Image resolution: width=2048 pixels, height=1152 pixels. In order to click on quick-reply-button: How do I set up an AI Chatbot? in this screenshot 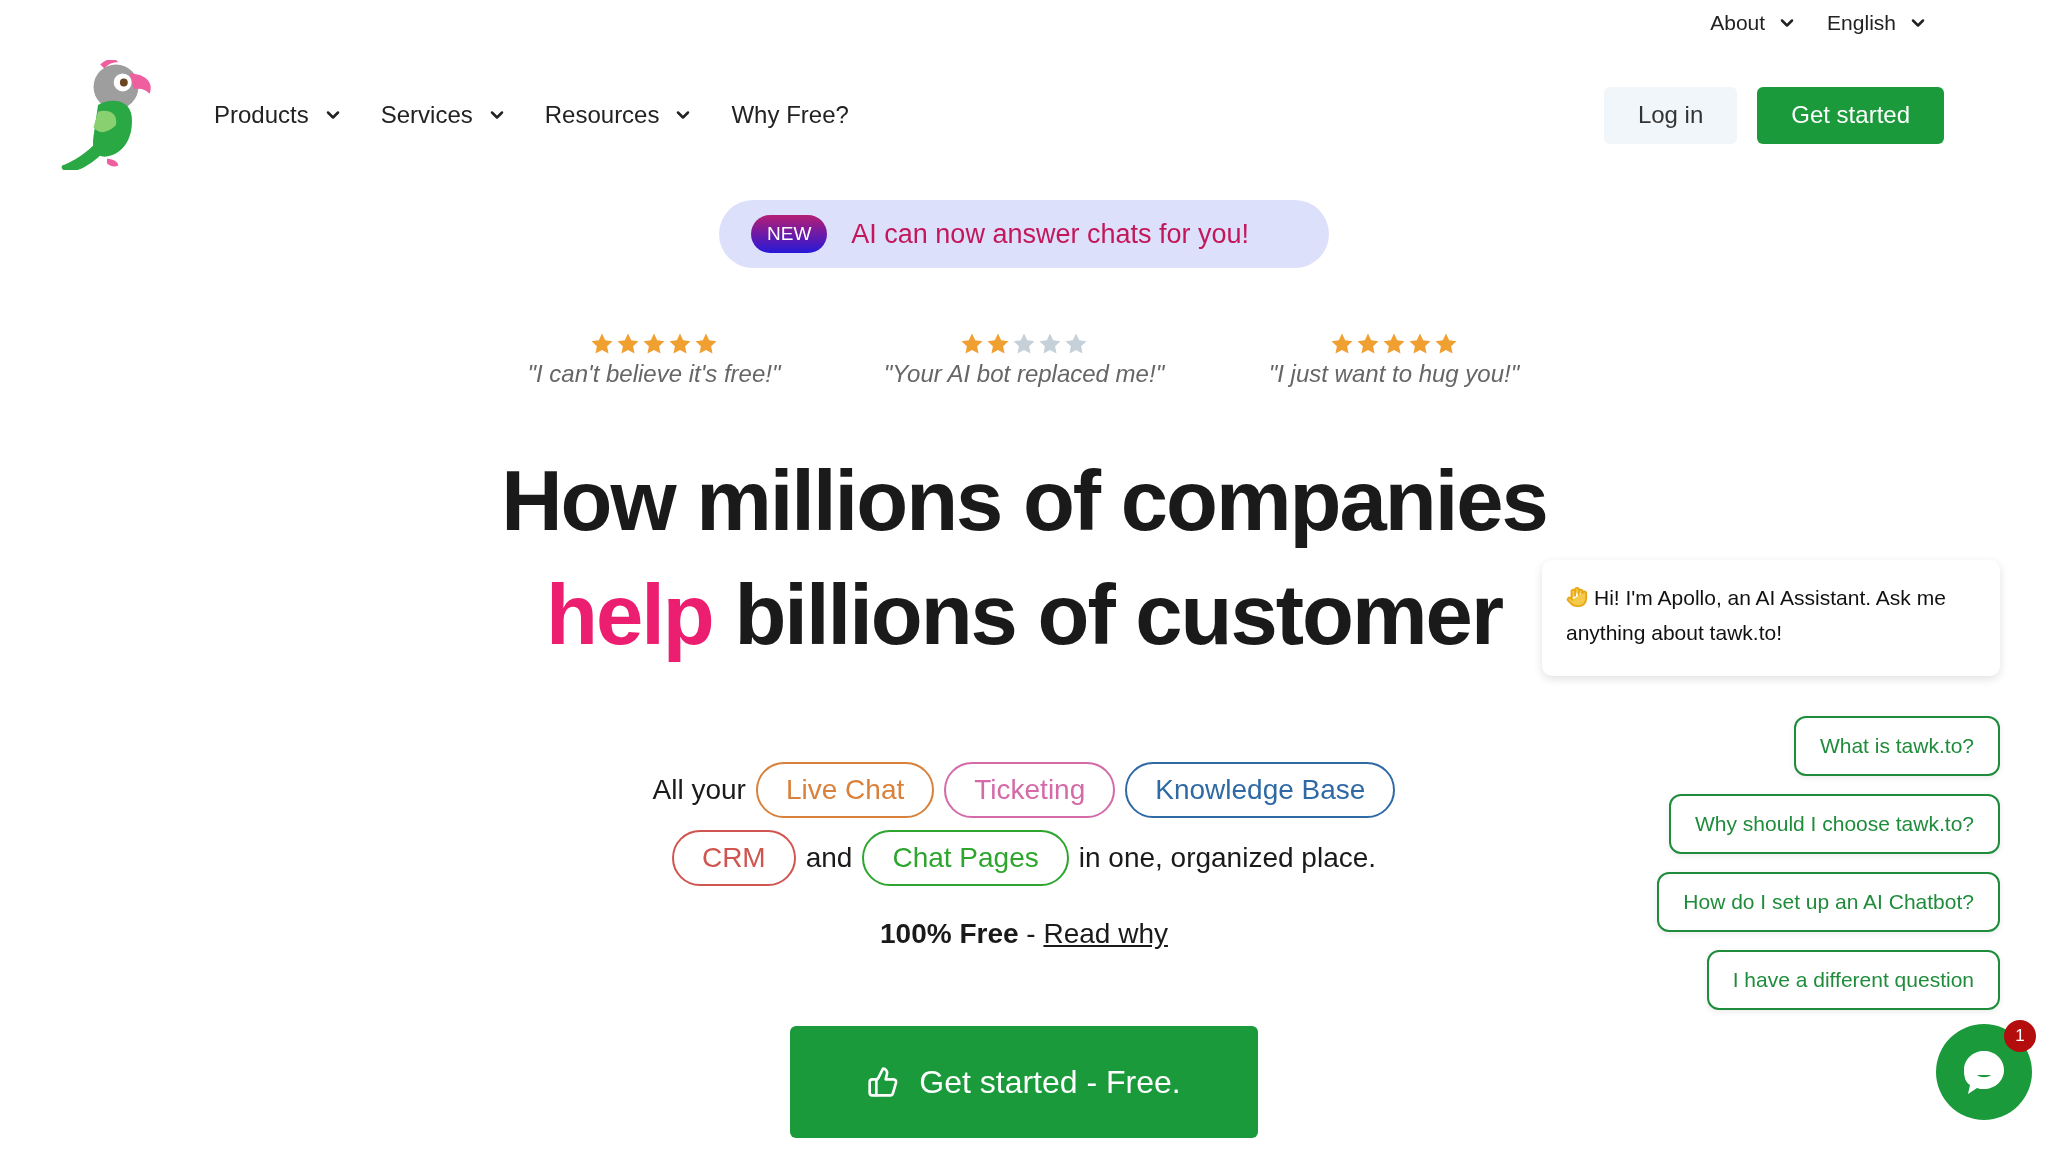, I will do `click(1828, 902)`.